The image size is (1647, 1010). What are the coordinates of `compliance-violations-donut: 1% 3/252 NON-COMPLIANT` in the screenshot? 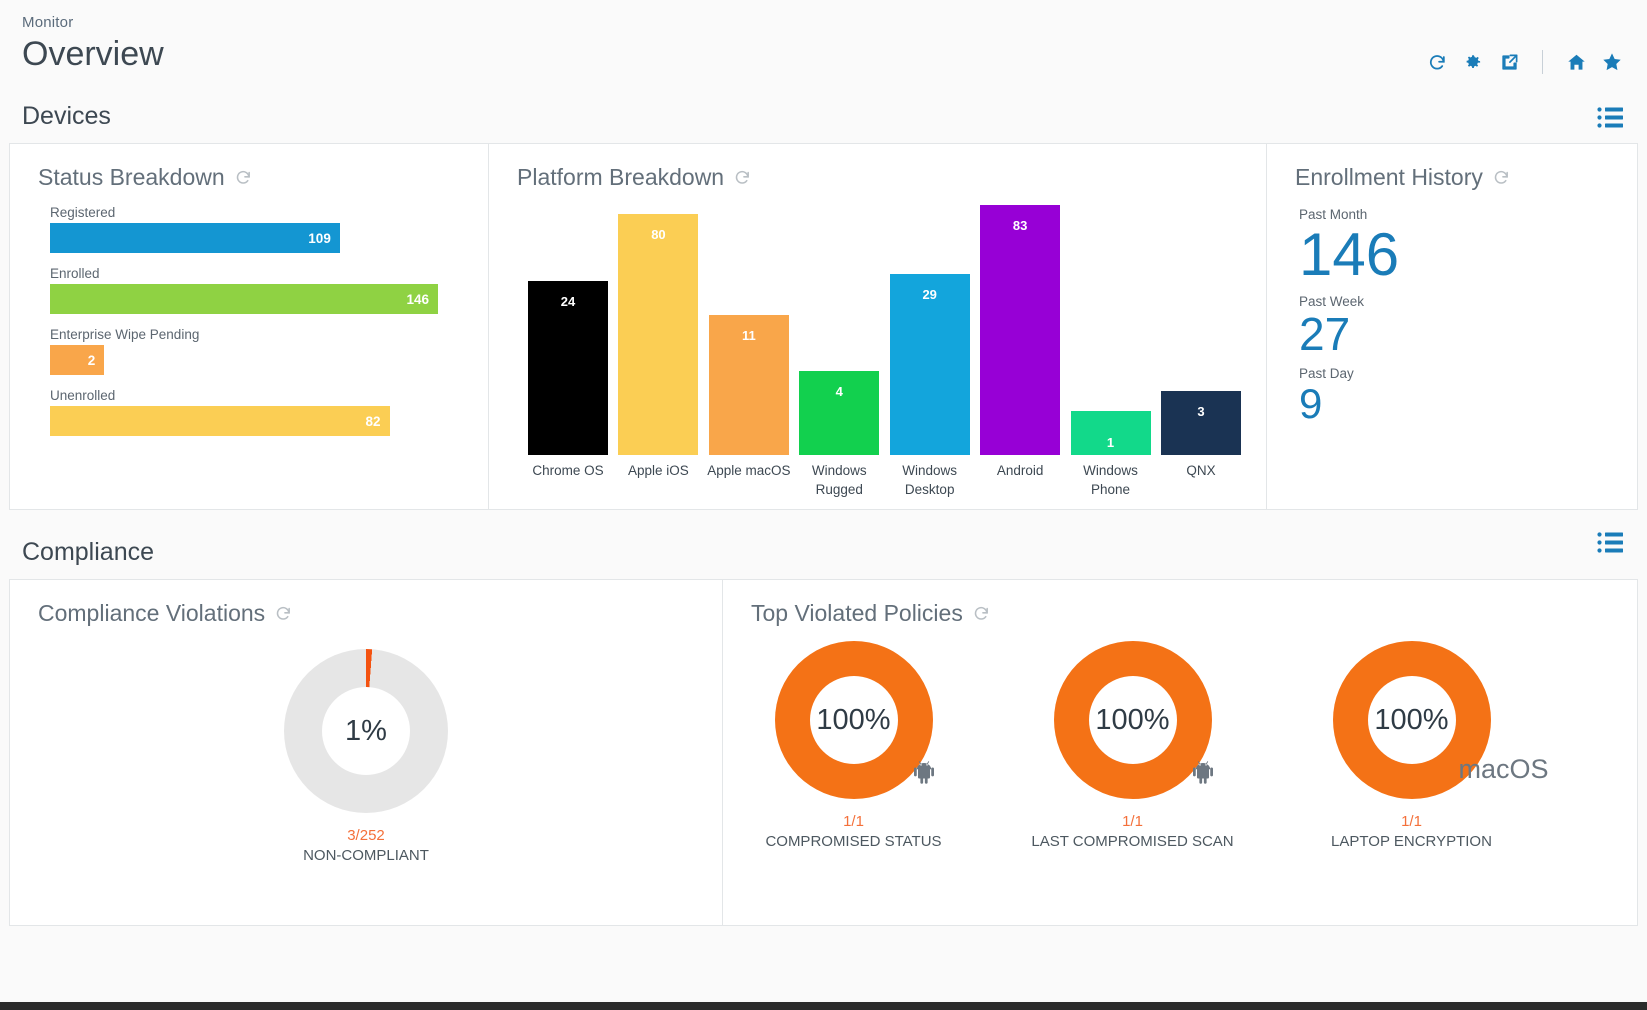 It's located at (366, 757).